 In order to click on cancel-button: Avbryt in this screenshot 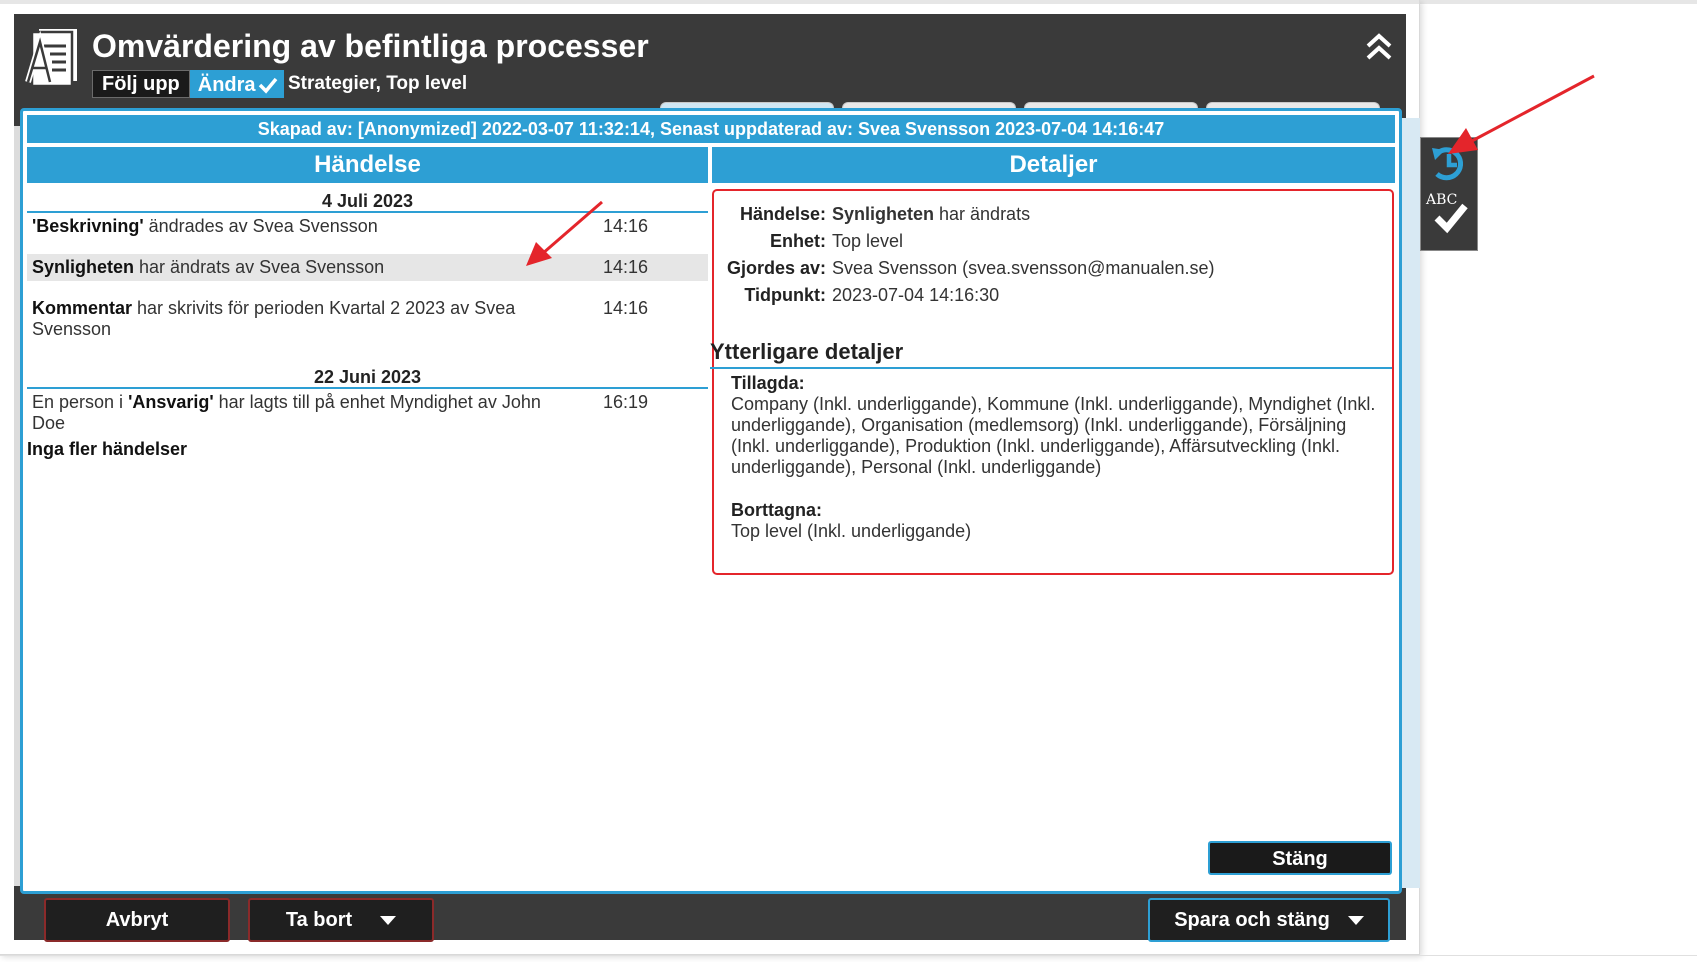, I will do `click(137, 920)`.